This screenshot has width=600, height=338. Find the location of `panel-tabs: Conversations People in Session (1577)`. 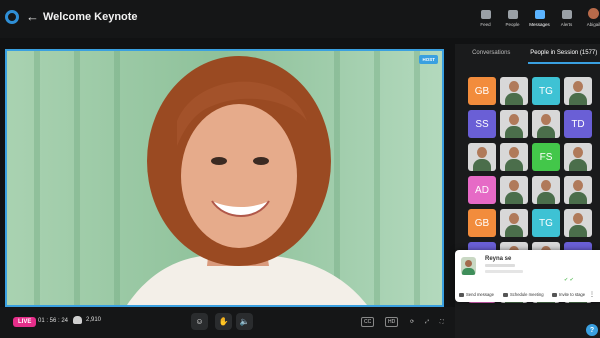

panel-tabs: Conversations People in Session (1577) is located at coordinates (527, 54).